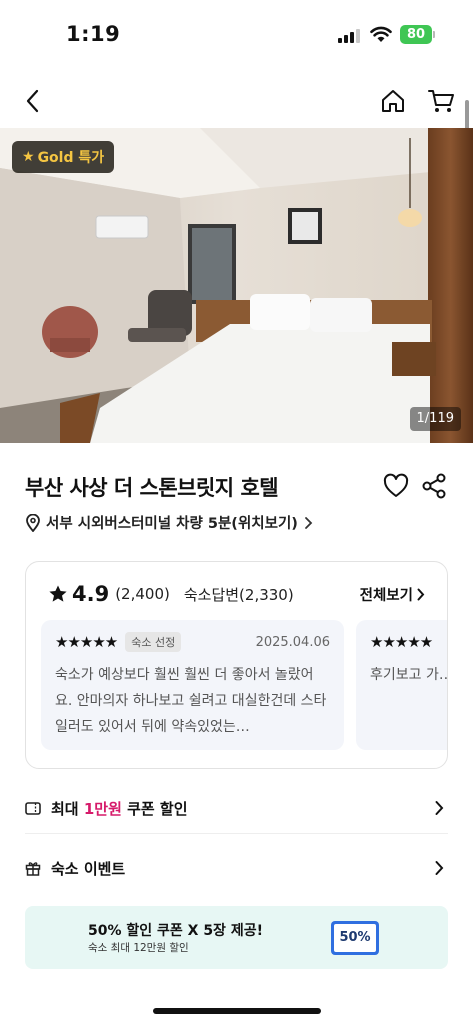  Describe the element at coordinates (71, 158) in the screenshot. I see `gold-badge-label: Gold 특가` at that location.